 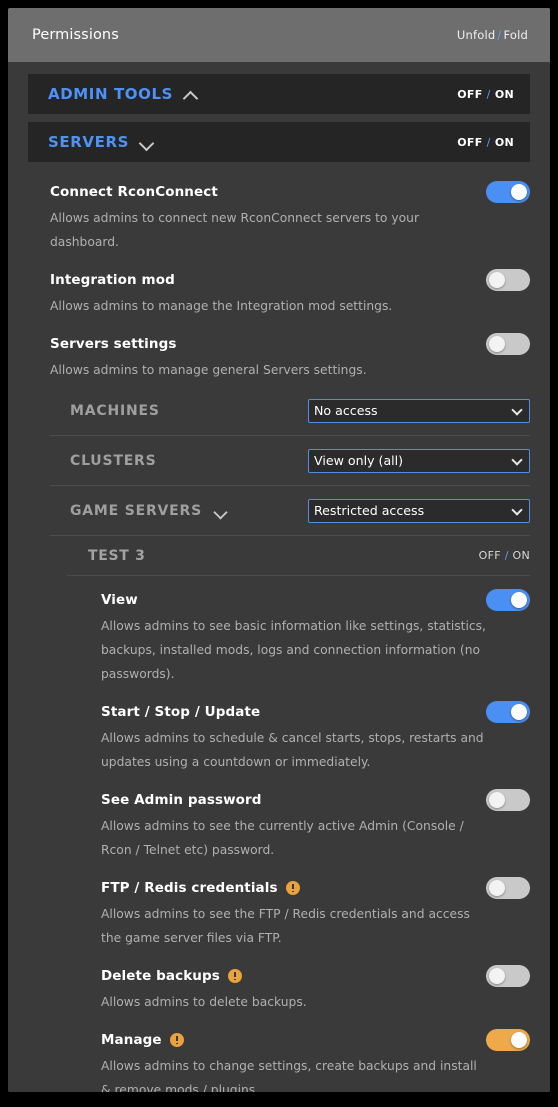 I want to click on permission-label: Integration mod, so click(x=112, y=280).